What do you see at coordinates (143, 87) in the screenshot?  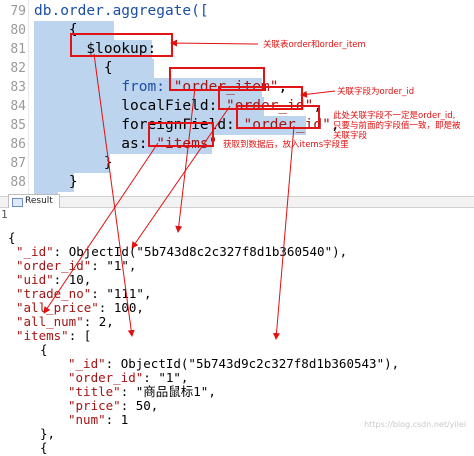 I see `code-keyword: from:` at bounding box center [143, 87].